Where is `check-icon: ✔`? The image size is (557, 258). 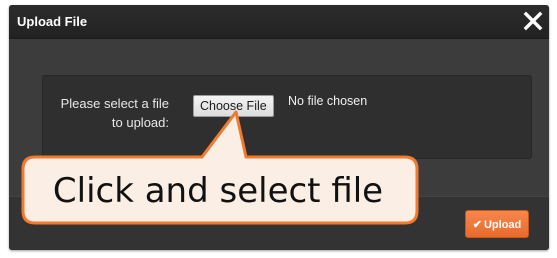 check-icon: ✔ is located at coordinates (477, 225).